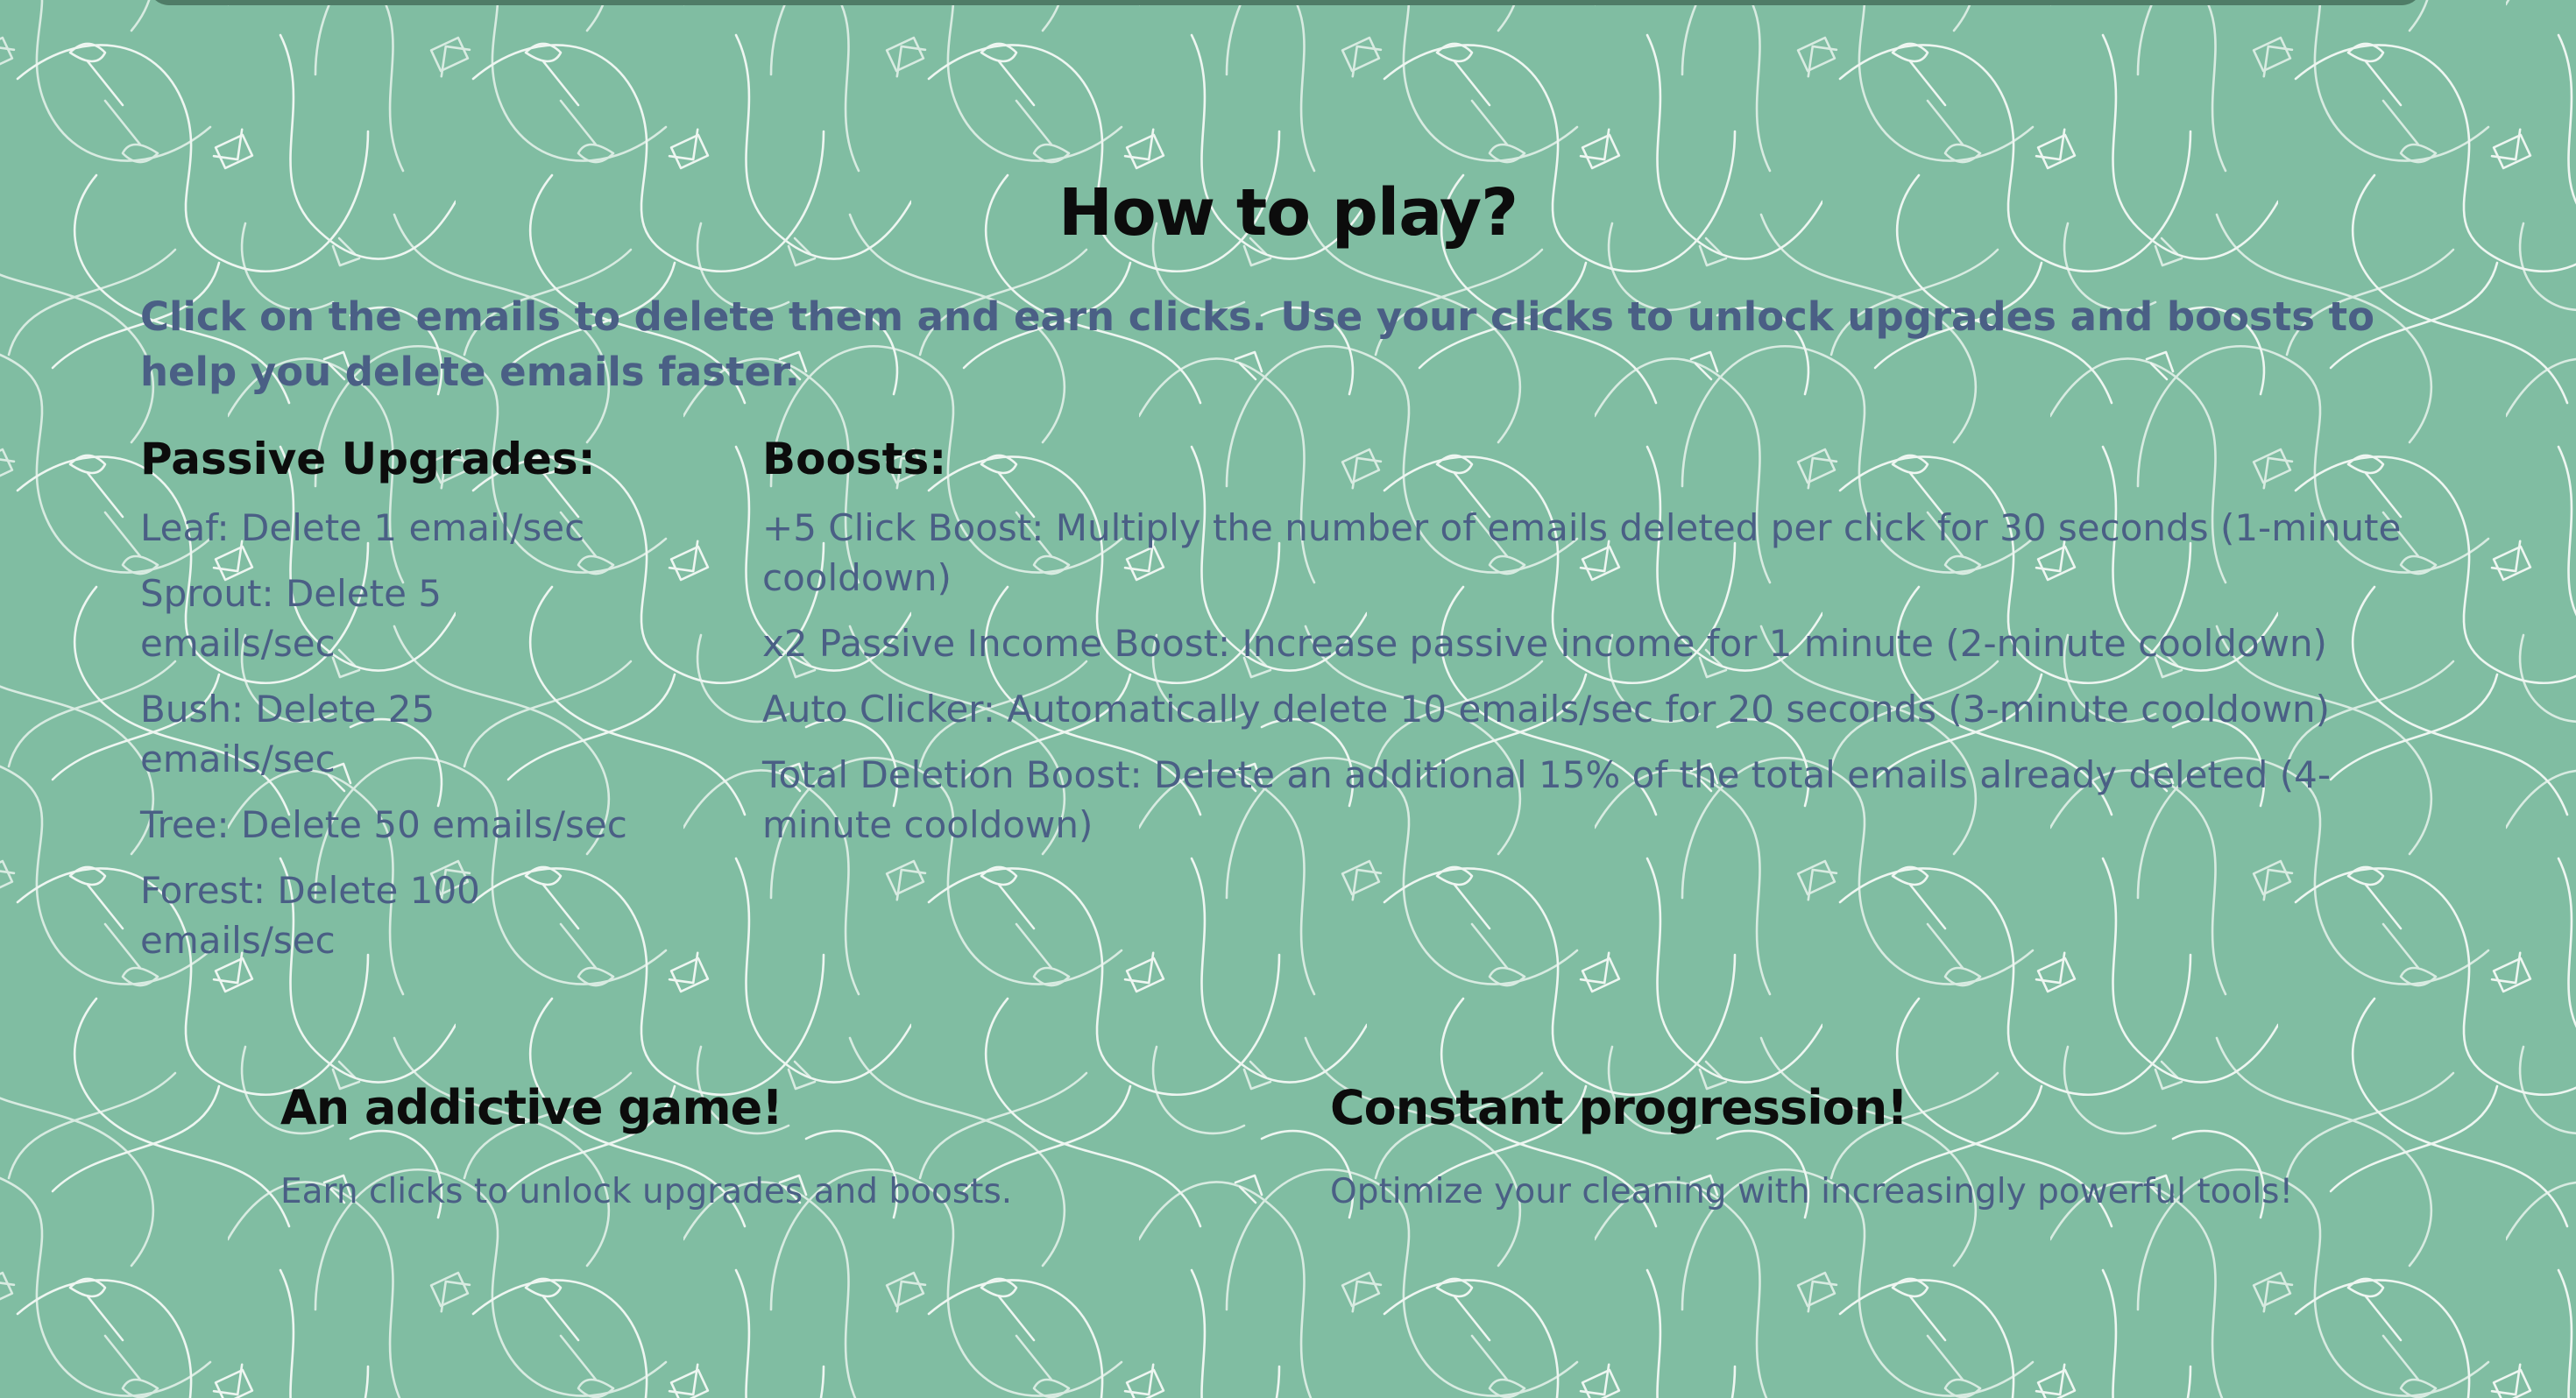  Describe the element at coordinates (854, 459) in the screenshot. I see `boosts-heading: Boosts:` at that location.